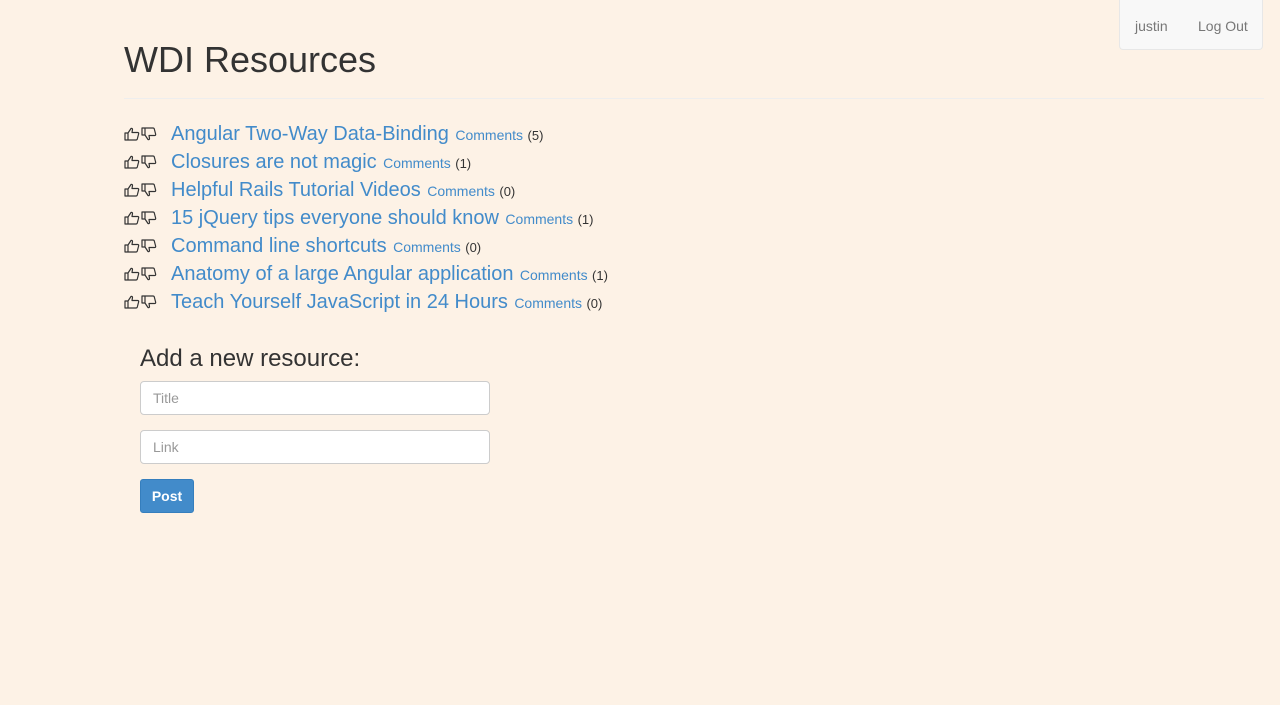 The height and width of the screenshot is (705, 1280). Describe the element at coordinates (310, 134) in the screenshot. I see `resource-title-link: Angular Two-Way Data-Binding` at that location.